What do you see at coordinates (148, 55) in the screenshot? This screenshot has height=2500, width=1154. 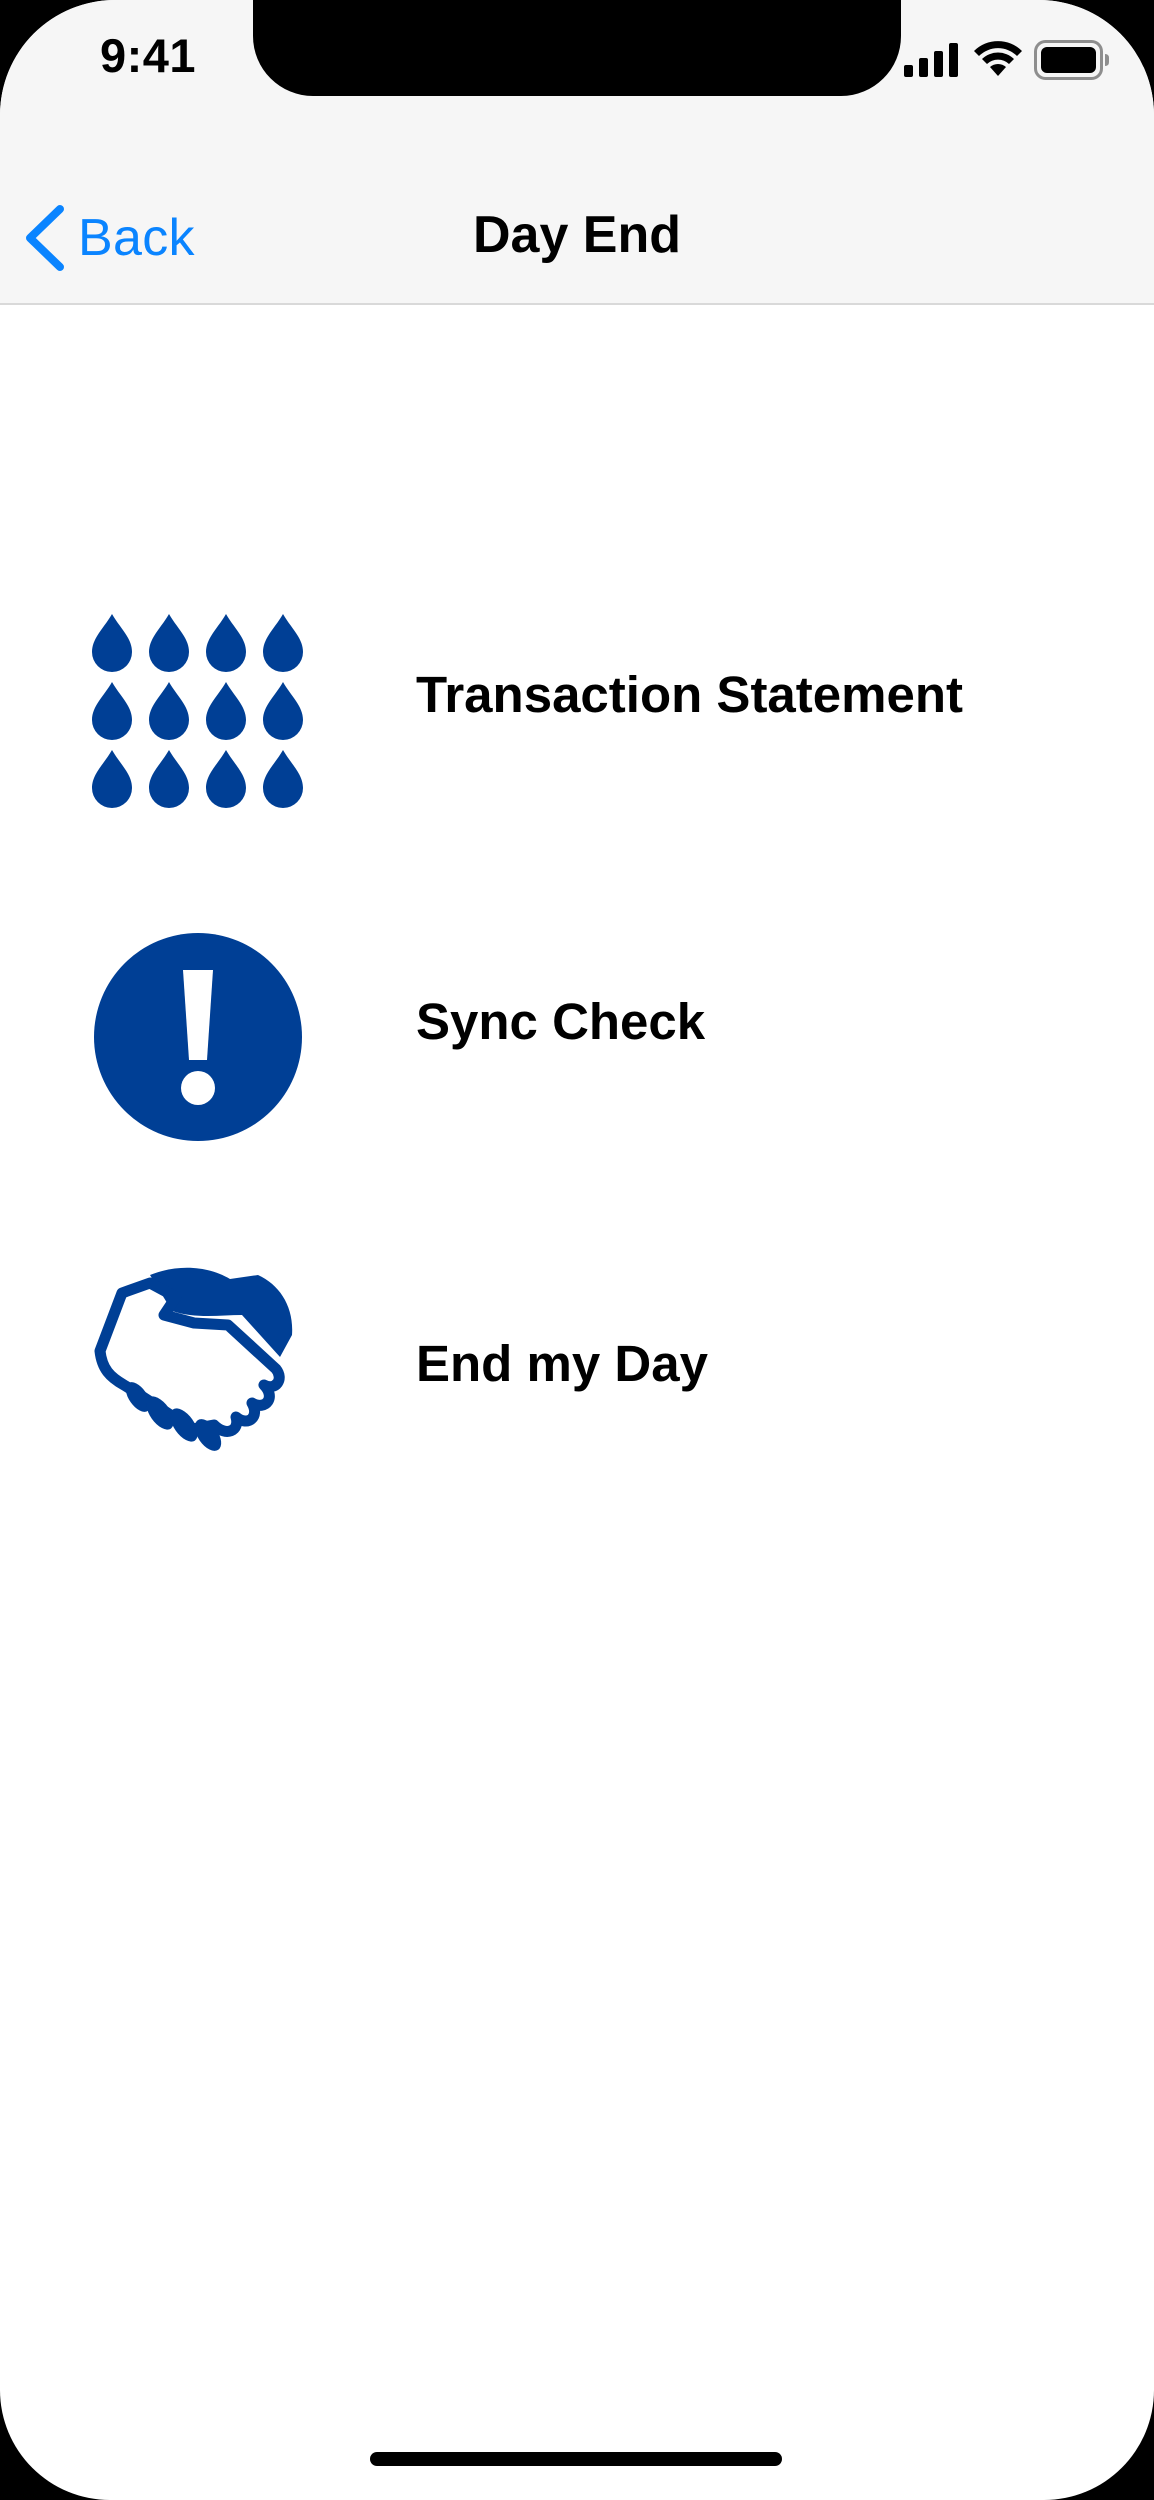 I see `status-time: 9:41` at bounding box center [148, 55].